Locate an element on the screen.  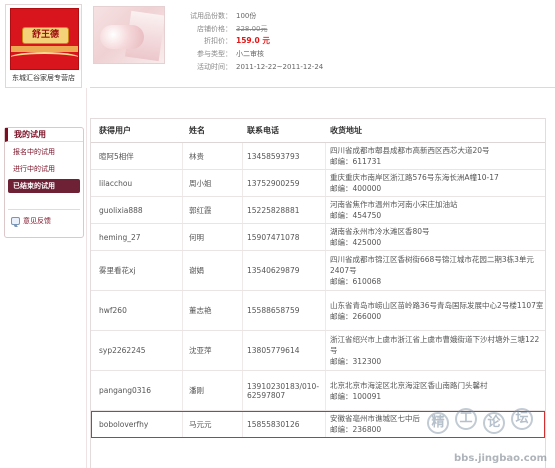
cell-user: lilacchou is located at coordinates (137, 183).